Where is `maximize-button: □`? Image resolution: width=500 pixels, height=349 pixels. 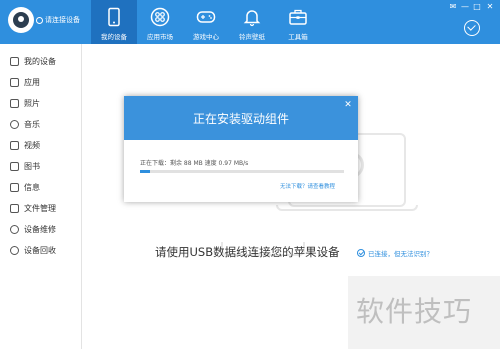
maximize-button: □ is located at coordinates (477, 7).